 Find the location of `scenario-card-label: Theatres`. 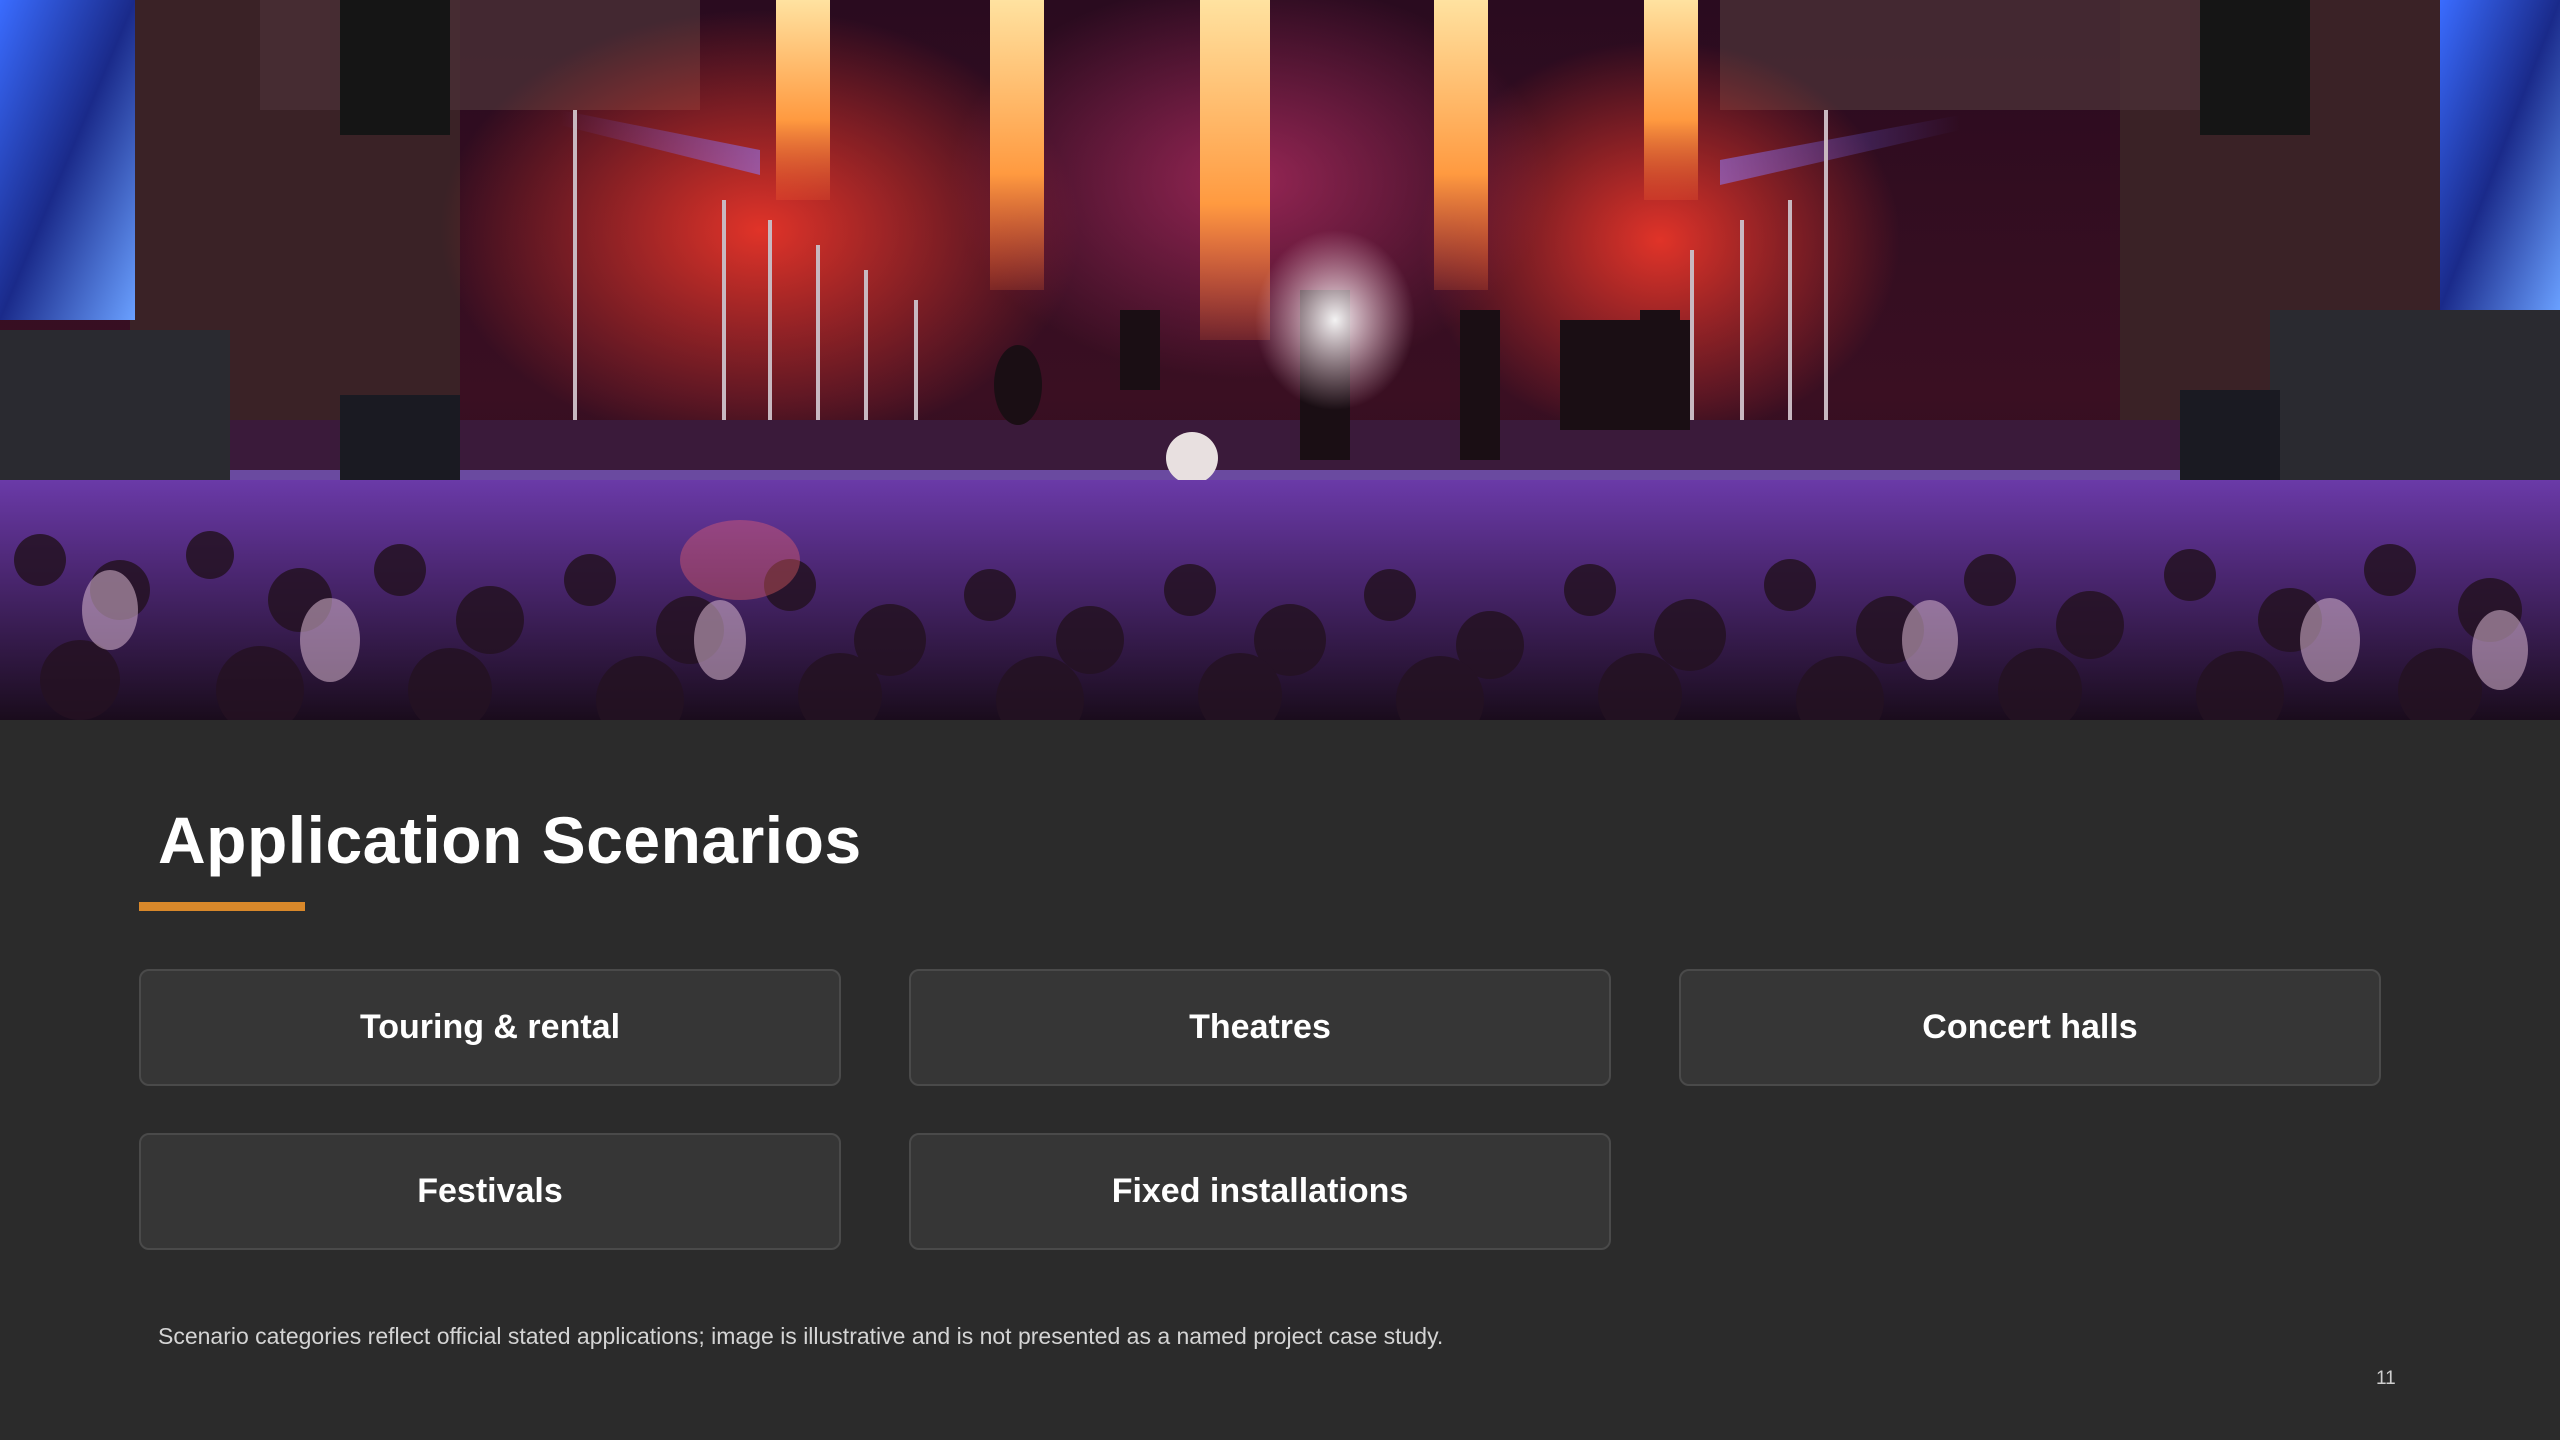

scenario-card-label: Theatres is located at coordinates (1260, 1027).